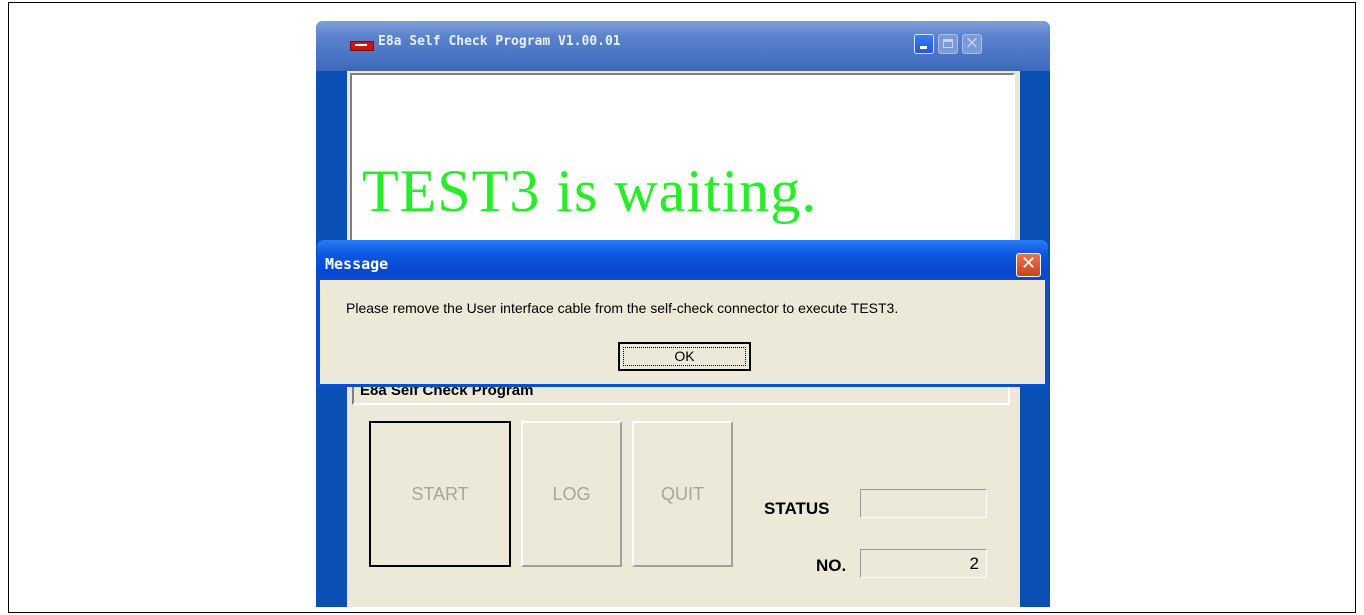 This screenshot has width=1364, height=615. What do you see at coordinates (499, 41) in the screenshot?
I see `window-title: E8a Self Check Program V1.00.01` at bounding box center [499, 41].